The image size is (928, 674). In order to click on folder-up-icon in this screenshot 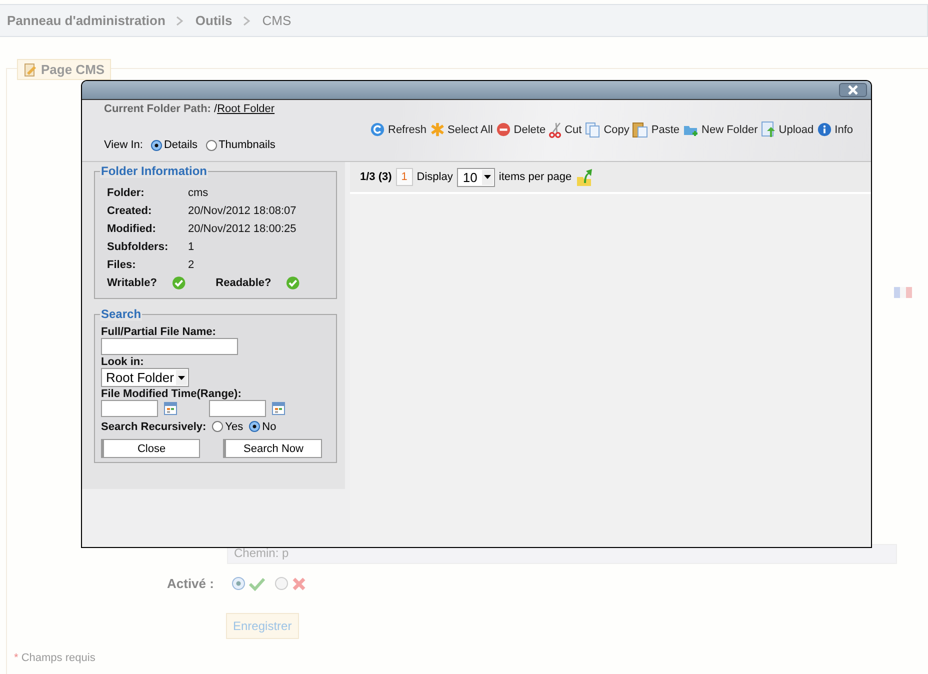, I will do `click(585, 177)`.